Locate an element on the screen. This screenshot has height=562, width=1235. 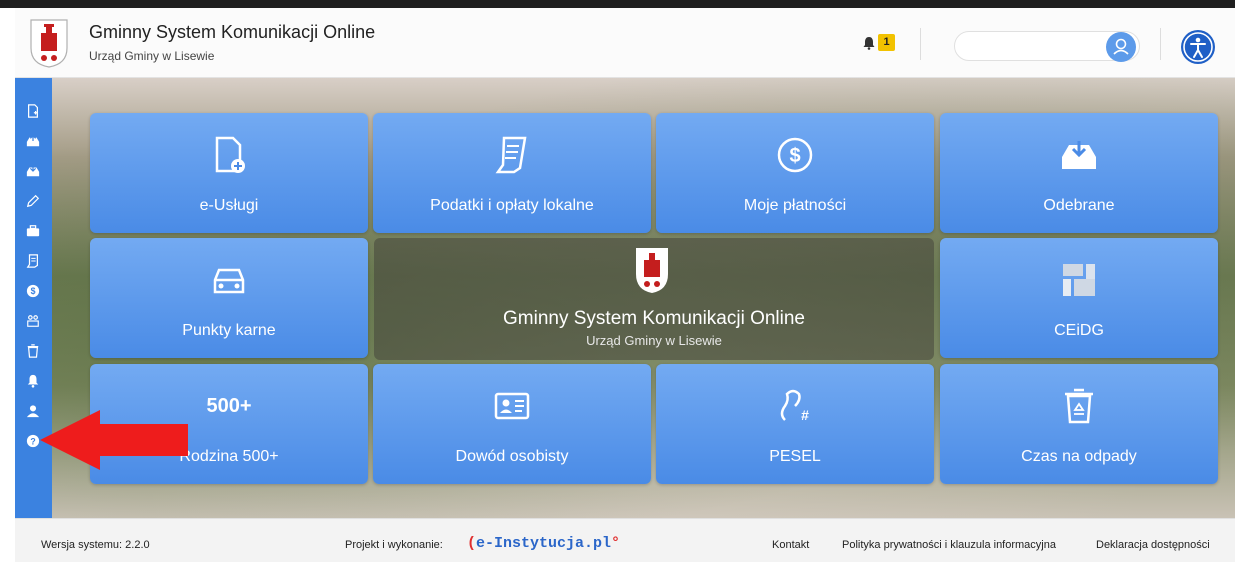
tile-e-uslugi: e-Usługi is located at coordinates (229, 173).